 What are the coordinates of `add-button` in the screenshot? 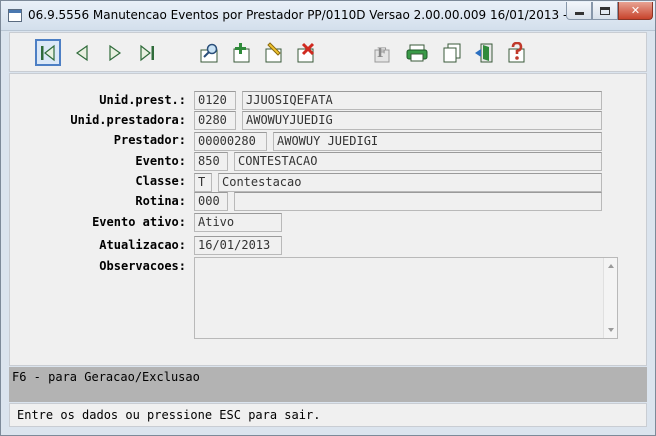 It's located at (242, 52).